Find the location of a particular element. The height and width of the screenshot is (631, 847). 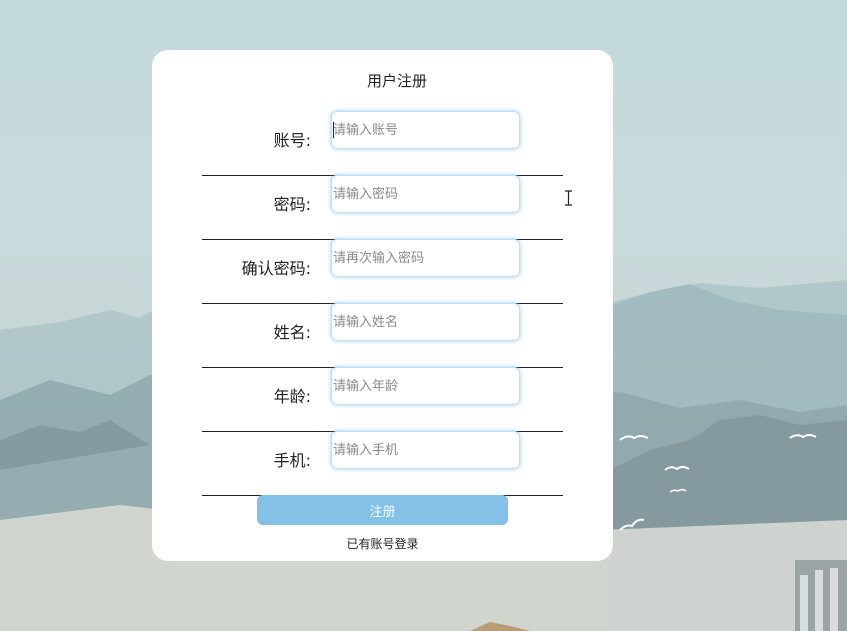

field-row-phone: 手机: is located at coordinates (382, 463).